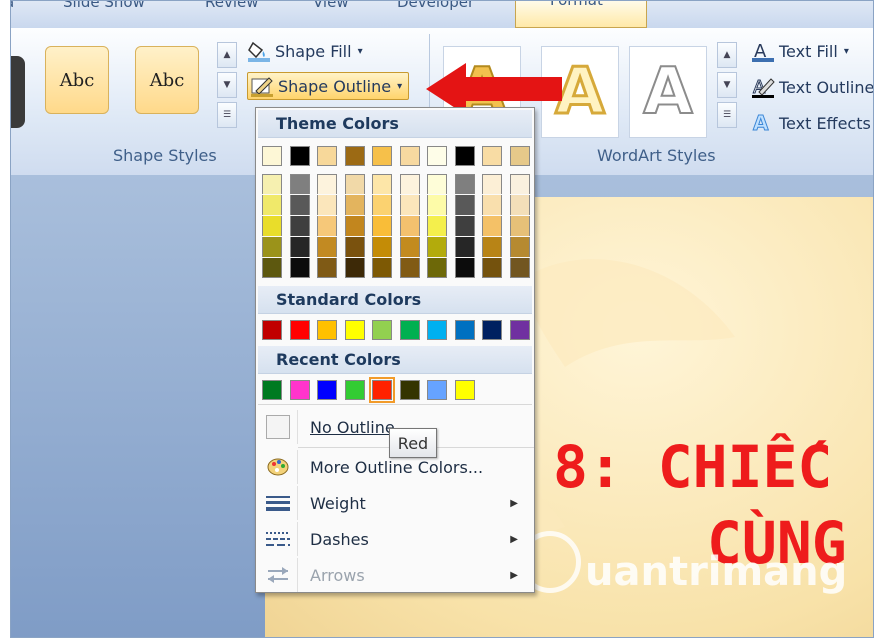 The height and width of the screenshot is (638, 884). Describe the element at coordinates (12, 6) in the screenshot. I see `tab-partial: a` at that location.